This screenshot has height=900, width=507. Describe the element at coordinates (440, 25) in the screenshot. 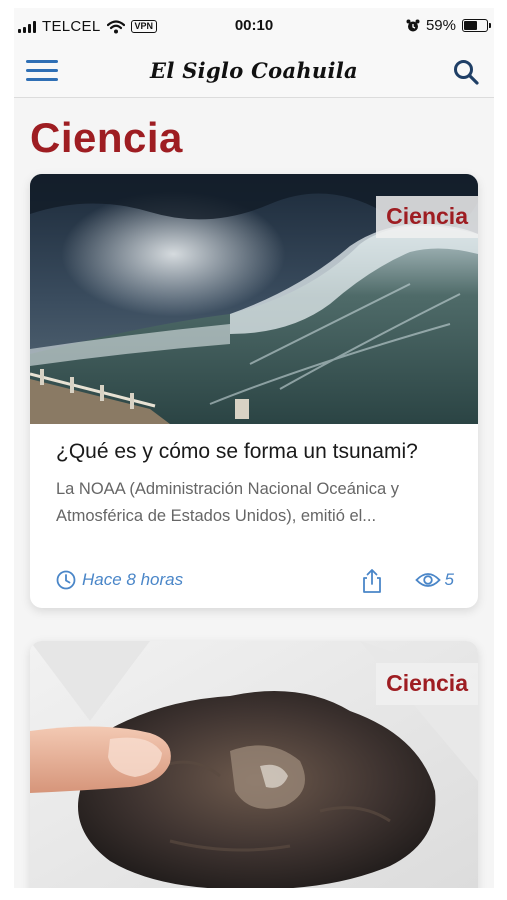

I see `battery-percent: 59%` at that location.